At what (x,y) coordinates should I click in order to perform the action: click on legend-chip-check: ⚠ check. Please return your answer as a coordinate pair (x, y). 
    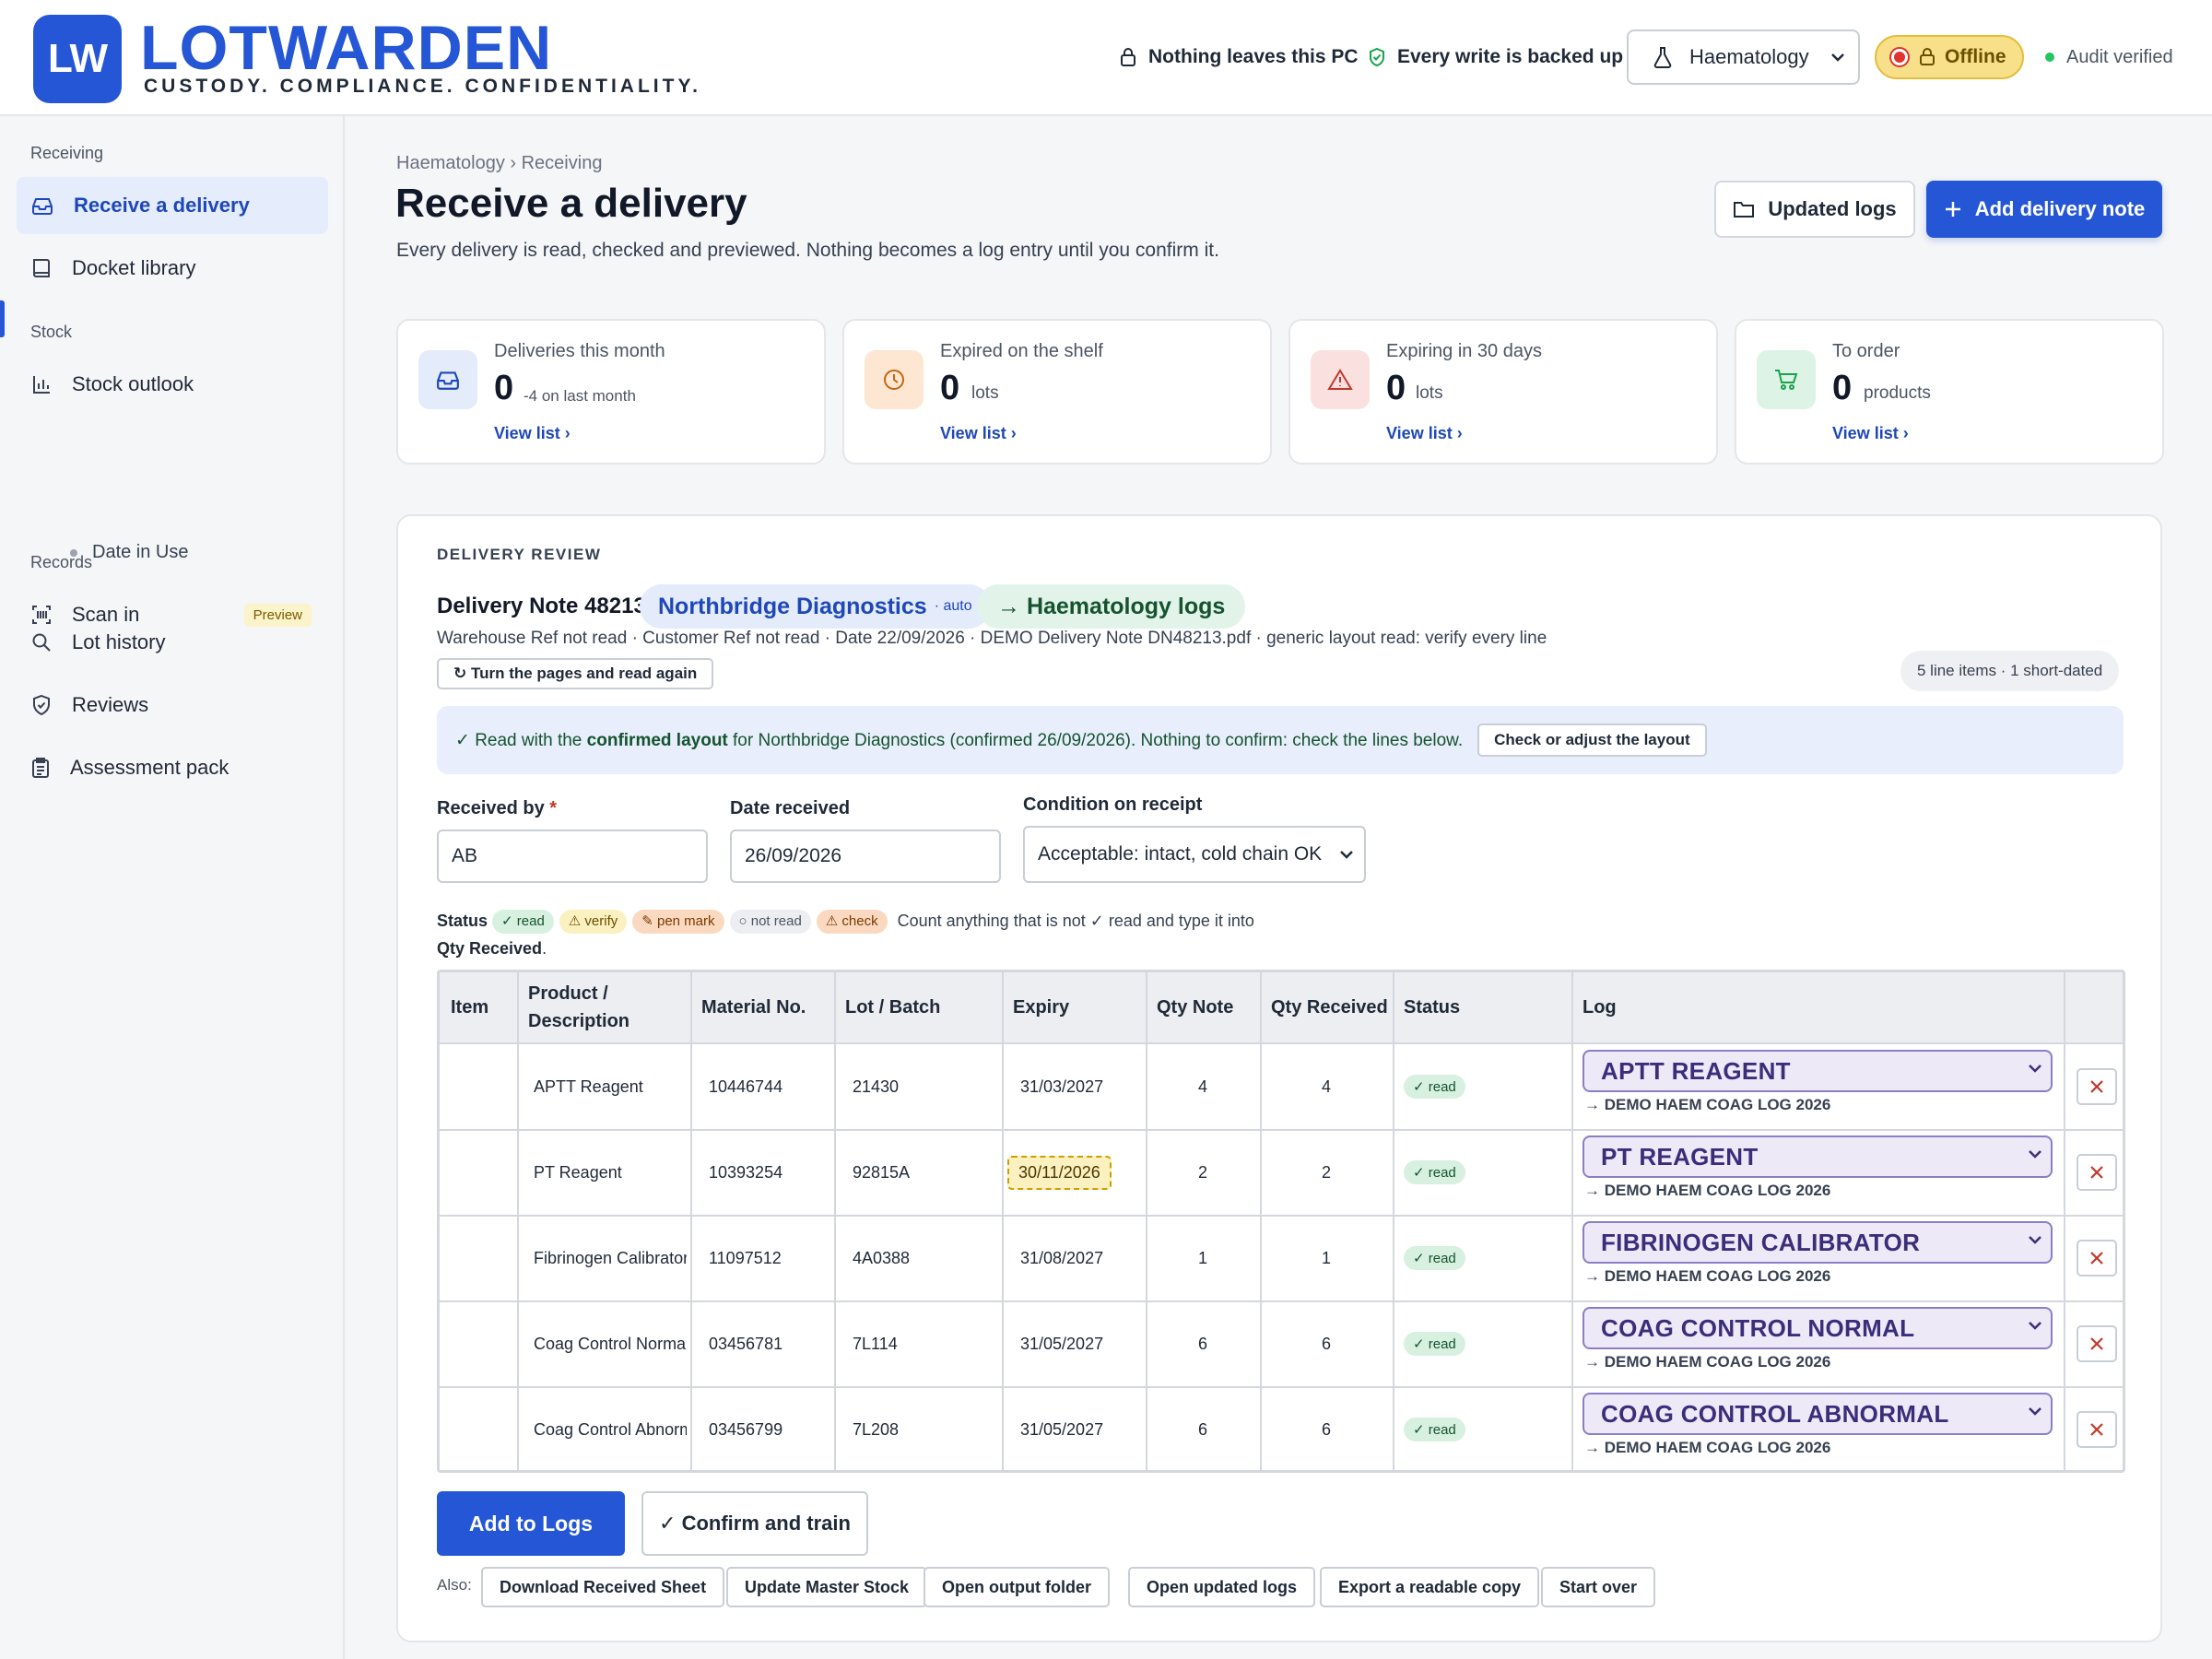
    Looking at the image, I should click on (852, 922).